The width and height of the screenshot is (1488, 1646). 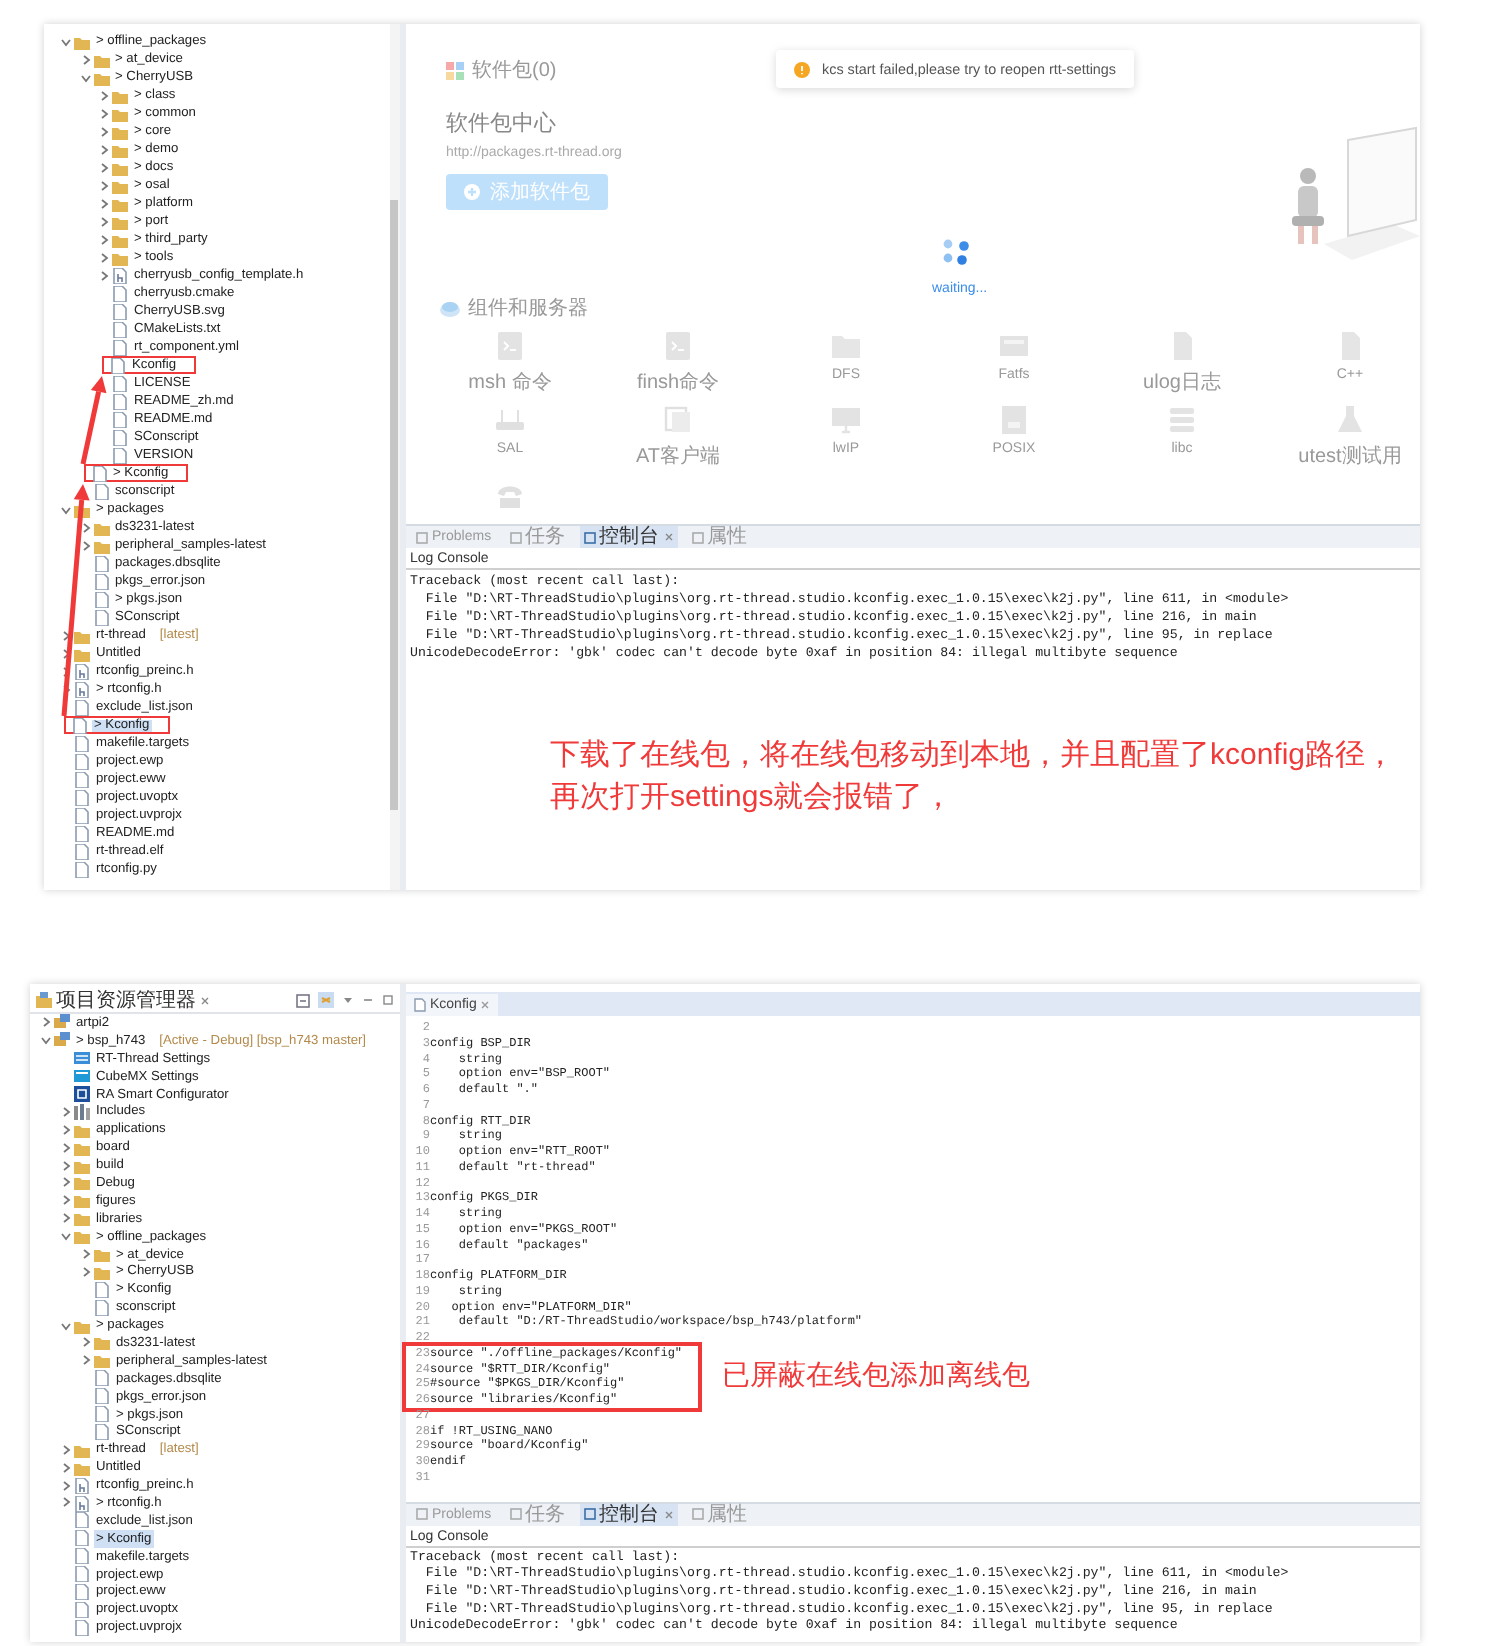 What do you see at coordinates (303, 1000) in the screenshot?
I see `collapse-all-icon` at bounding box center [303, 1000].